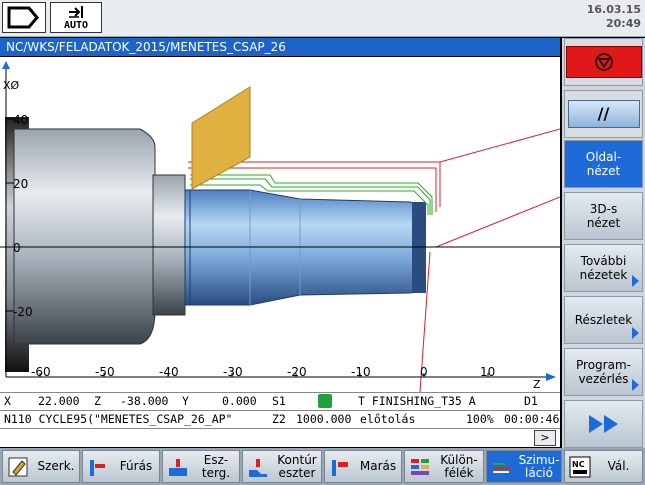 Image resolution: width=645 pixels, height=485 pixels. Describe the element at coordinates (169, 245) in the screenshot. I see `stock-step` at that location.